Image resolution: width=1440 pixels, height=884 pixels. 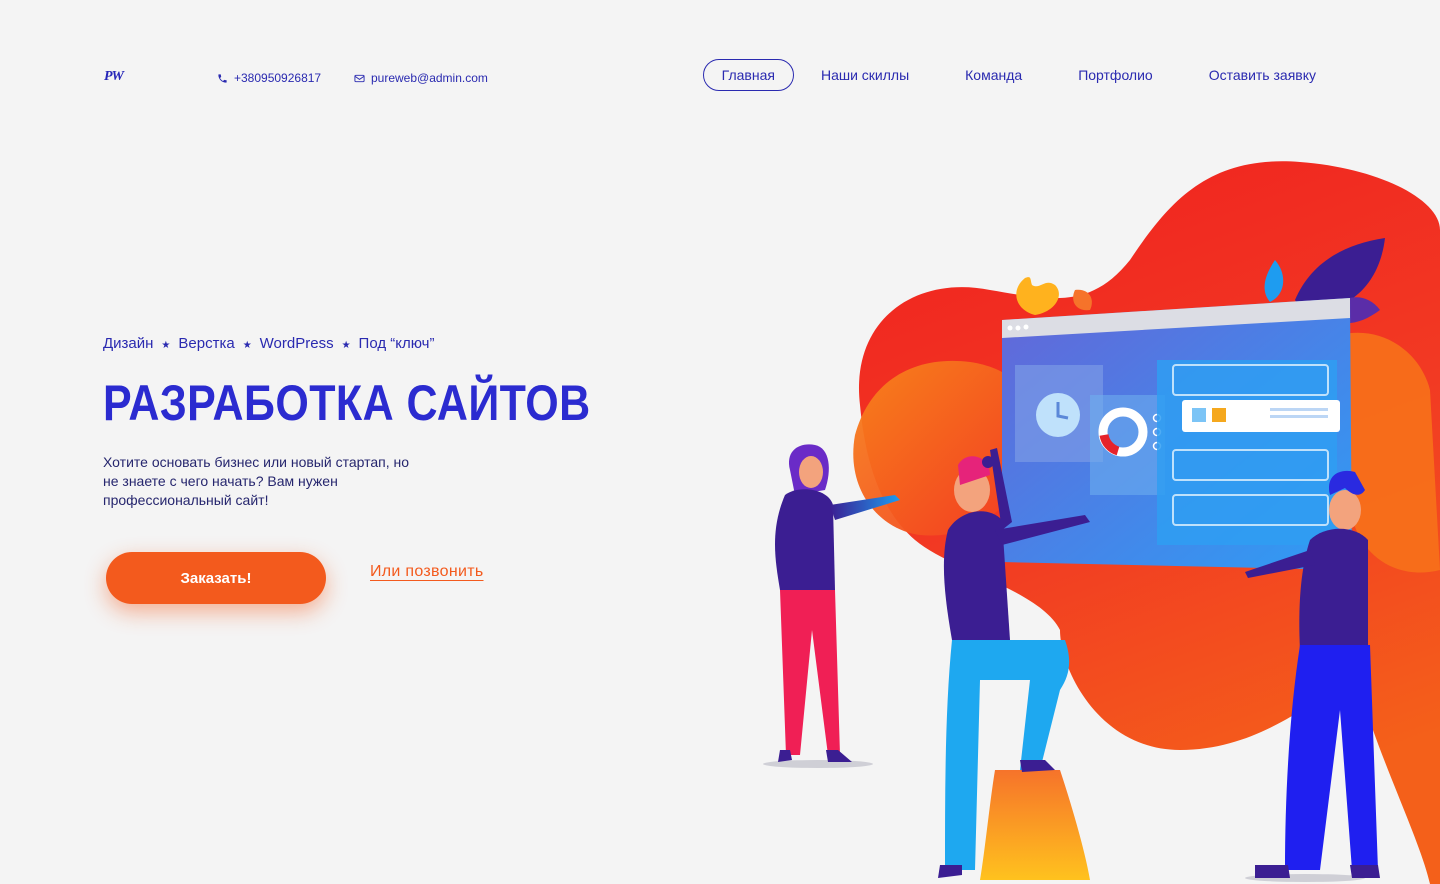 What do you see at coordinates (278, 78) in the screenshot?
I see `phone-number: +380950926817` at bounding box center [278, 78].